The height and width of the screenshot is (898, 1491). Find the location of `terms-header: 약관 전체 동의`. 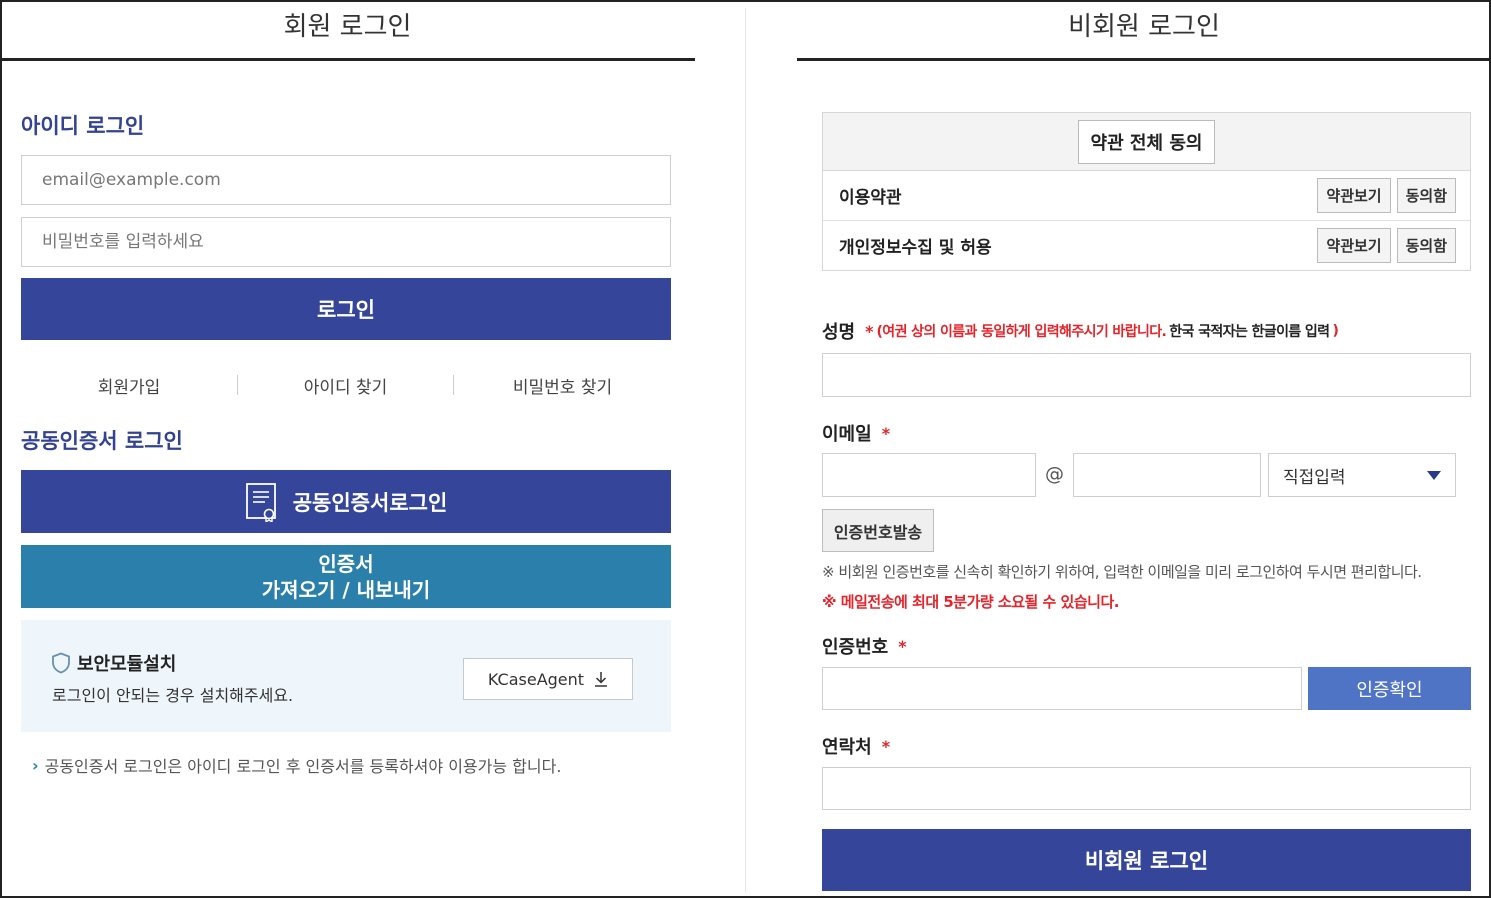

terms-header: 약관 전체 동의 is located at coordinates (1146, 142).